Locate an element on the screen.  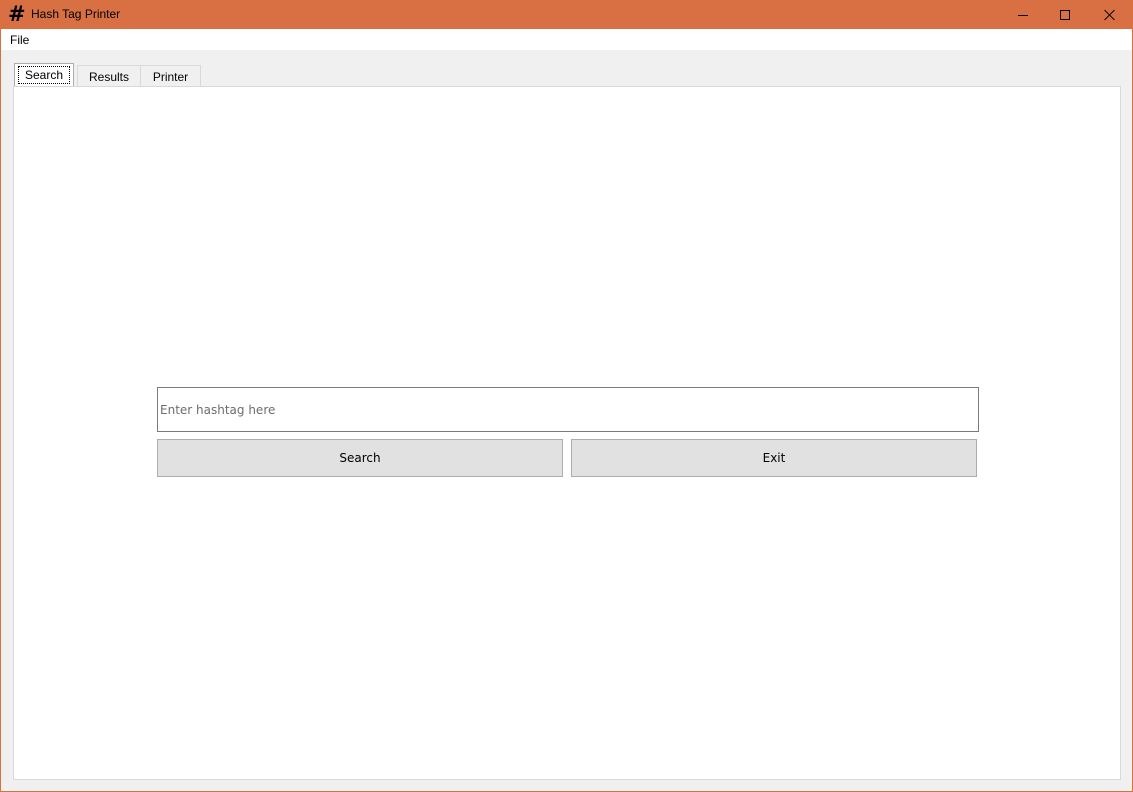
close-button is located at coordinates (1110, 15).